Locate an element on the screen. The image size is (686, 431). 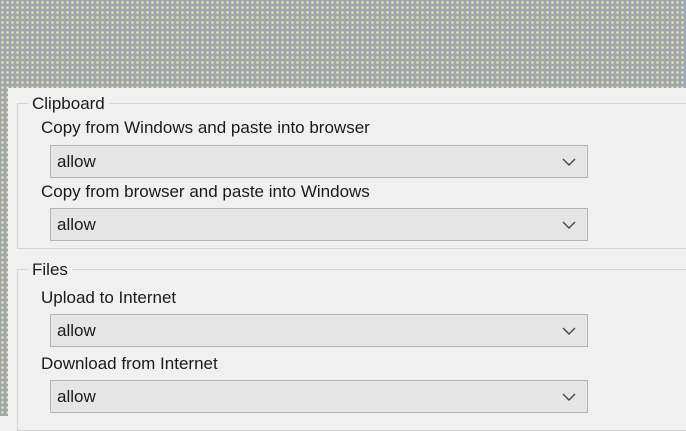
copy-into-windows-label: Copy from browser and paste into Windows is located at coordinates (205, 191).